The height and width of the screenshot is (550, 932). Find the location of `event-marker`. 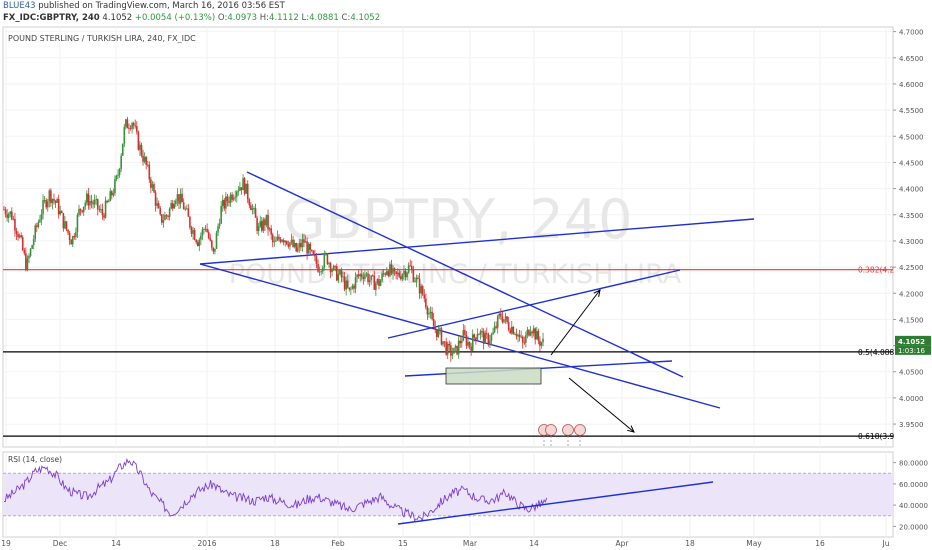

event-marker is located at coordinates (580, 430).